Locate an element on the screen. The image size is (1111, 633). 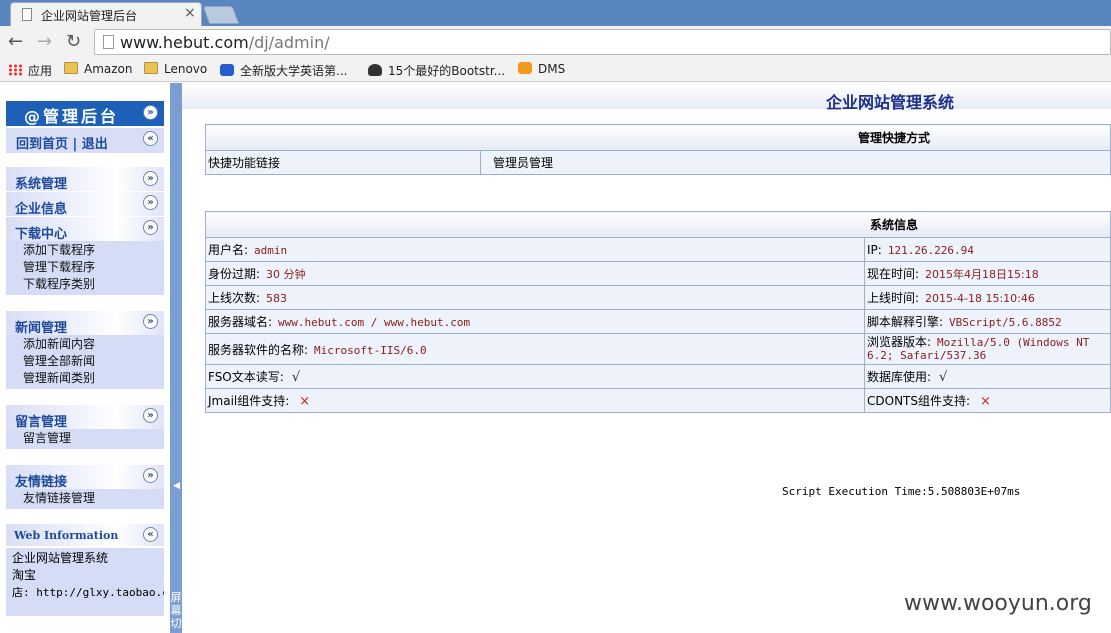
messages-submenu: 留言管理 is located at coordinates (85, 439).